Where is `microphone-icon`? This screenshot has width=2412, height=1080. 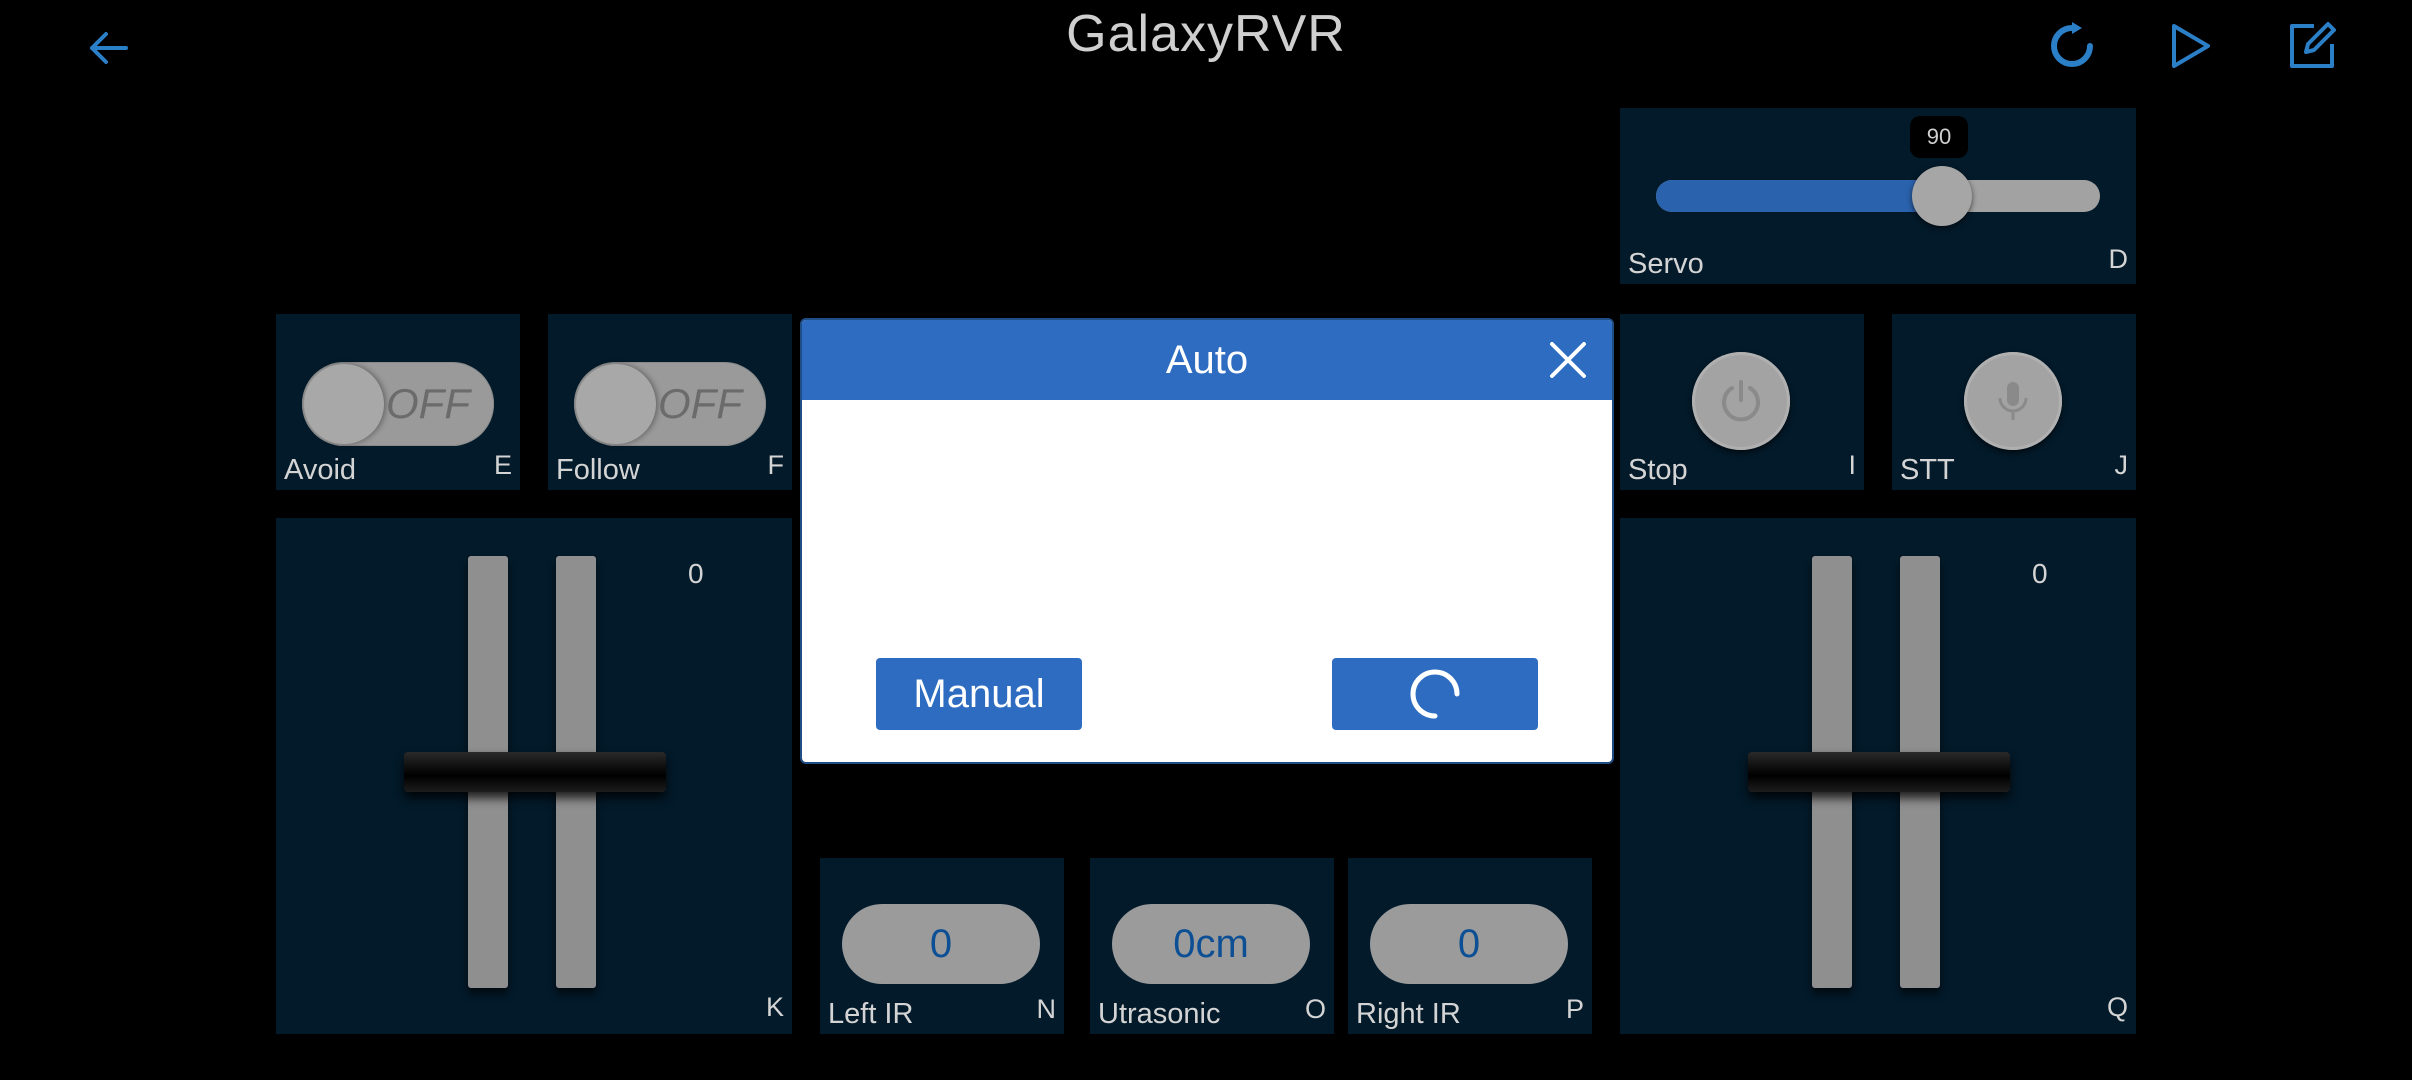 microphone-icon is located at coordinates (2013, 401).